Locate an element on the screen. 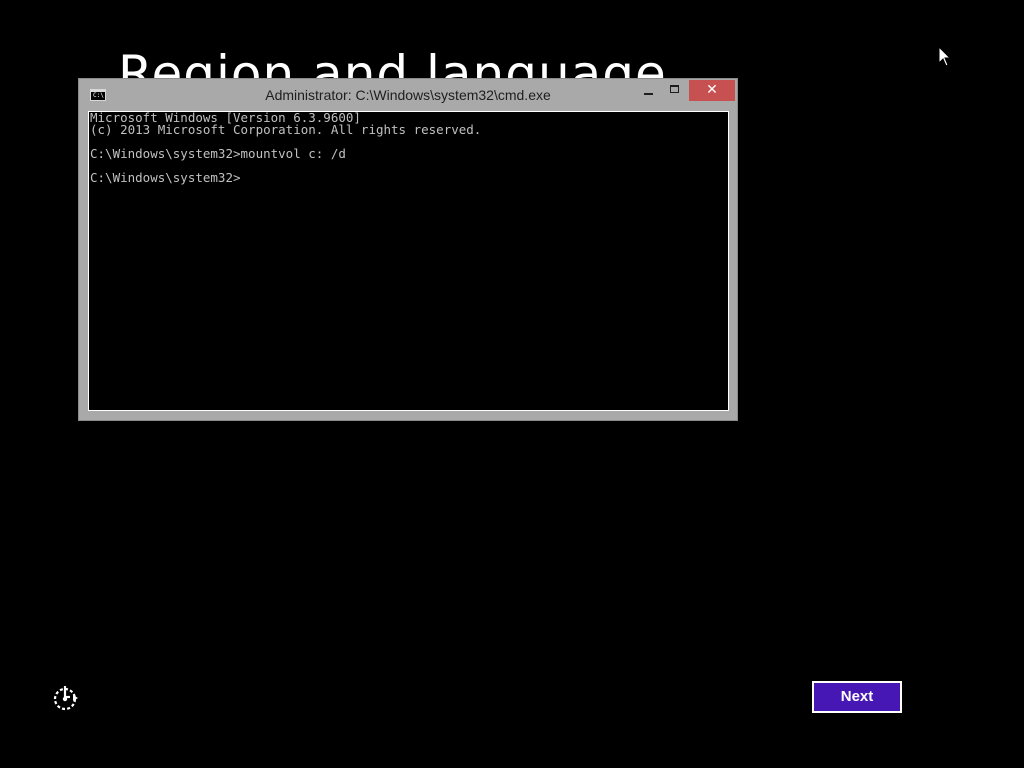 The height and width of the screenshot is (768, 1024). ease-of-access-icon is located at coordinates (66, 698).